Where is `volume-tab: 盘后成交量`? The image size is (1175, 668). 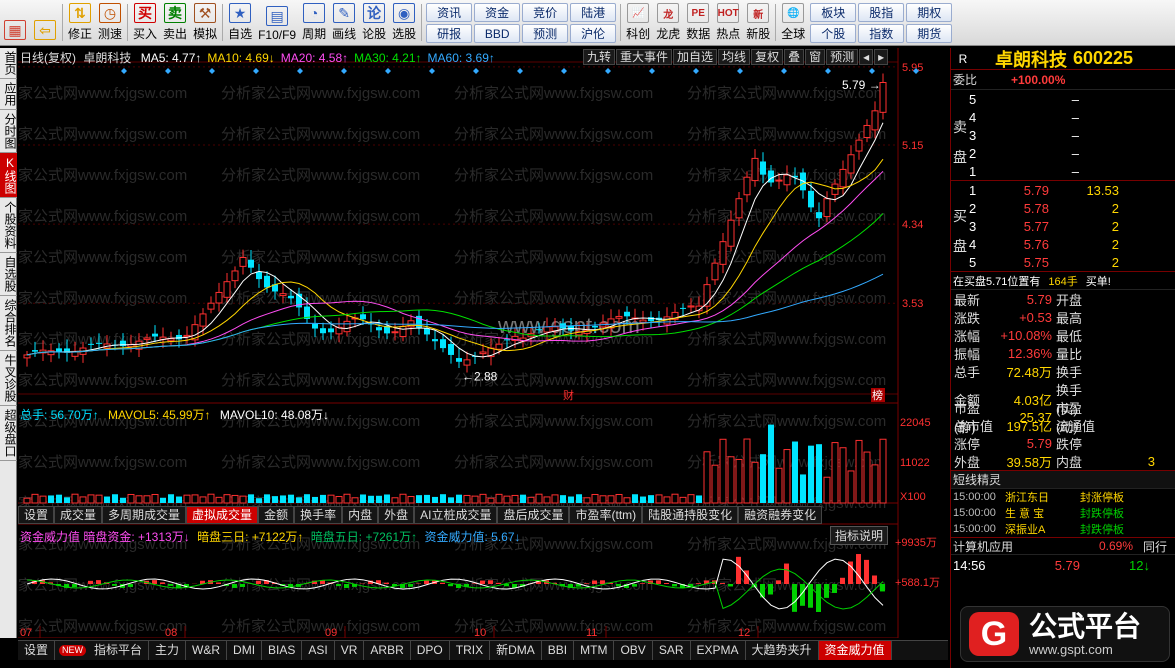
volume-tab: 盘后成交量 is located at coordinates (533, 515).